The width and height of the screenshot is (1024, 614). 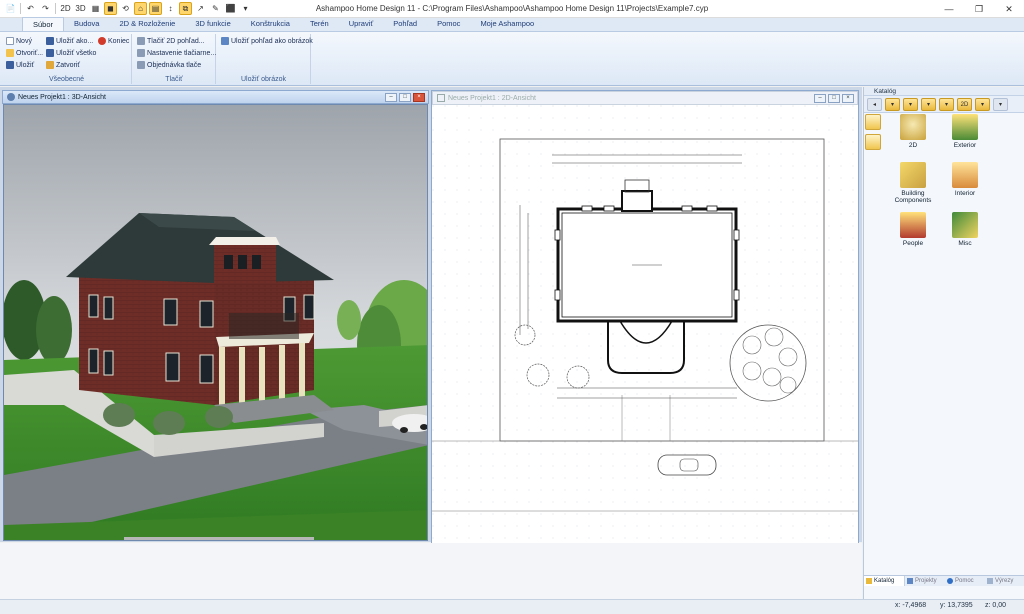 I want to click on tab-pohlad: Pohľad, so click(x=405, y=24).